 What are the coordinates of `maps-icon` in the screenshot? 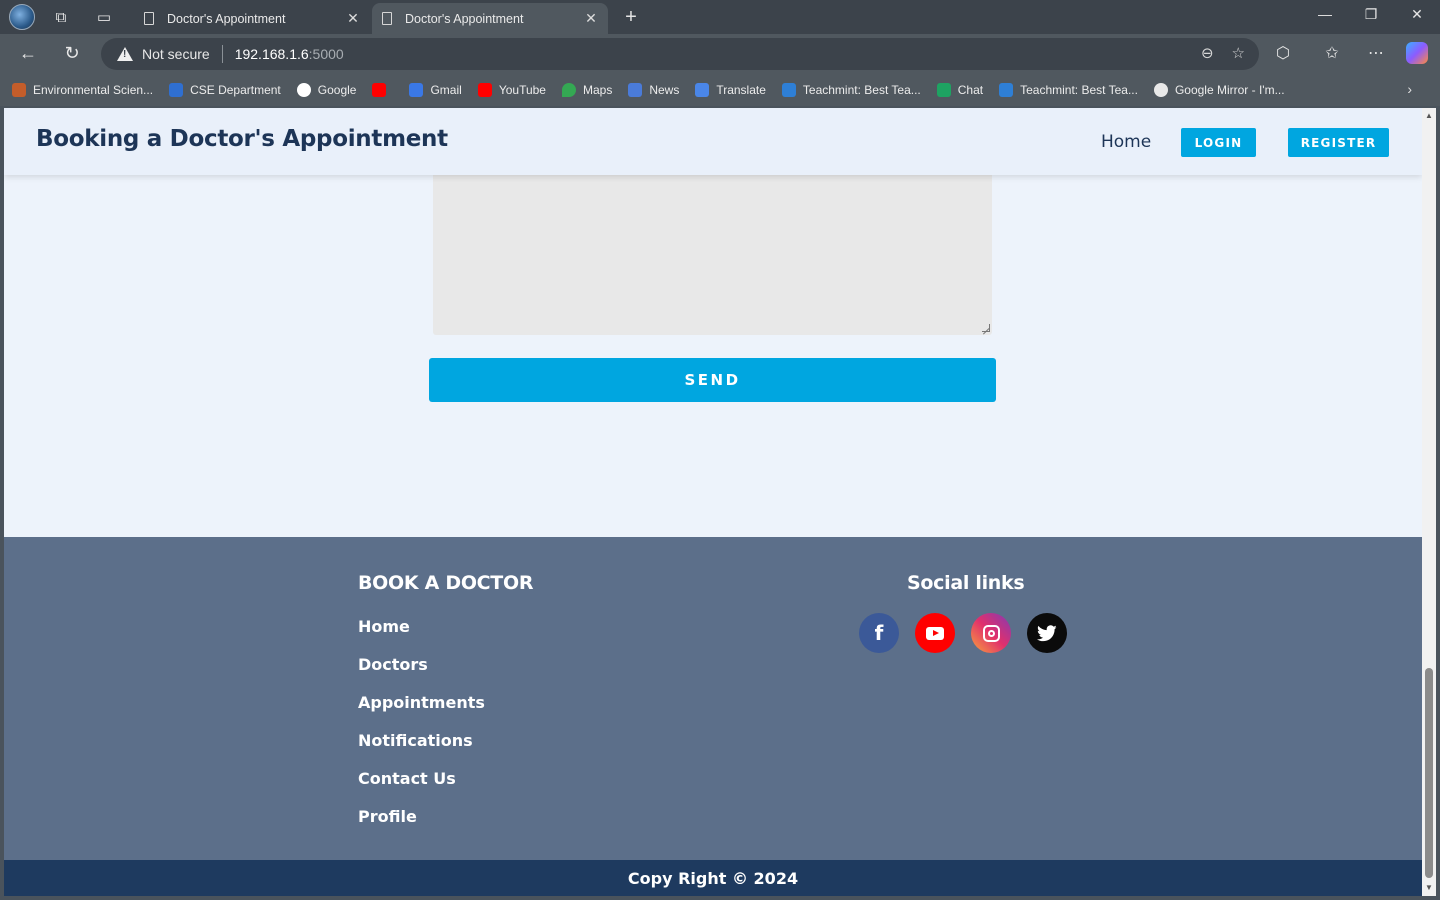 It's located at (568, 90).